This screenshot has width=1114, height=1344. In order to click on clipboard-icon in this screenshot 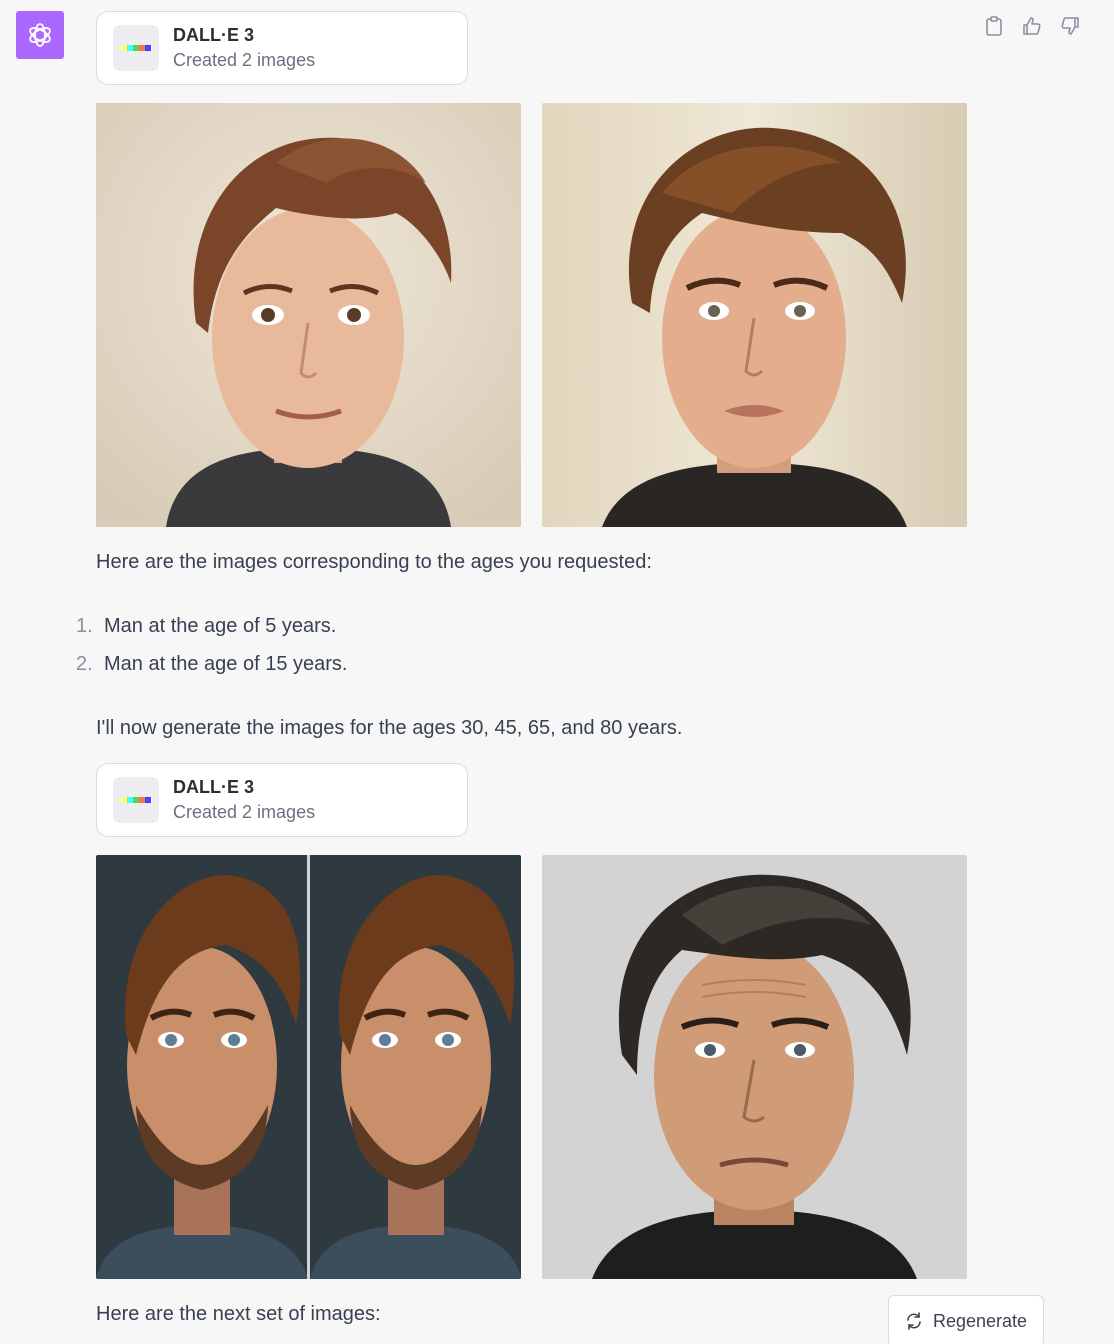, I will do `click(994, 26)`.